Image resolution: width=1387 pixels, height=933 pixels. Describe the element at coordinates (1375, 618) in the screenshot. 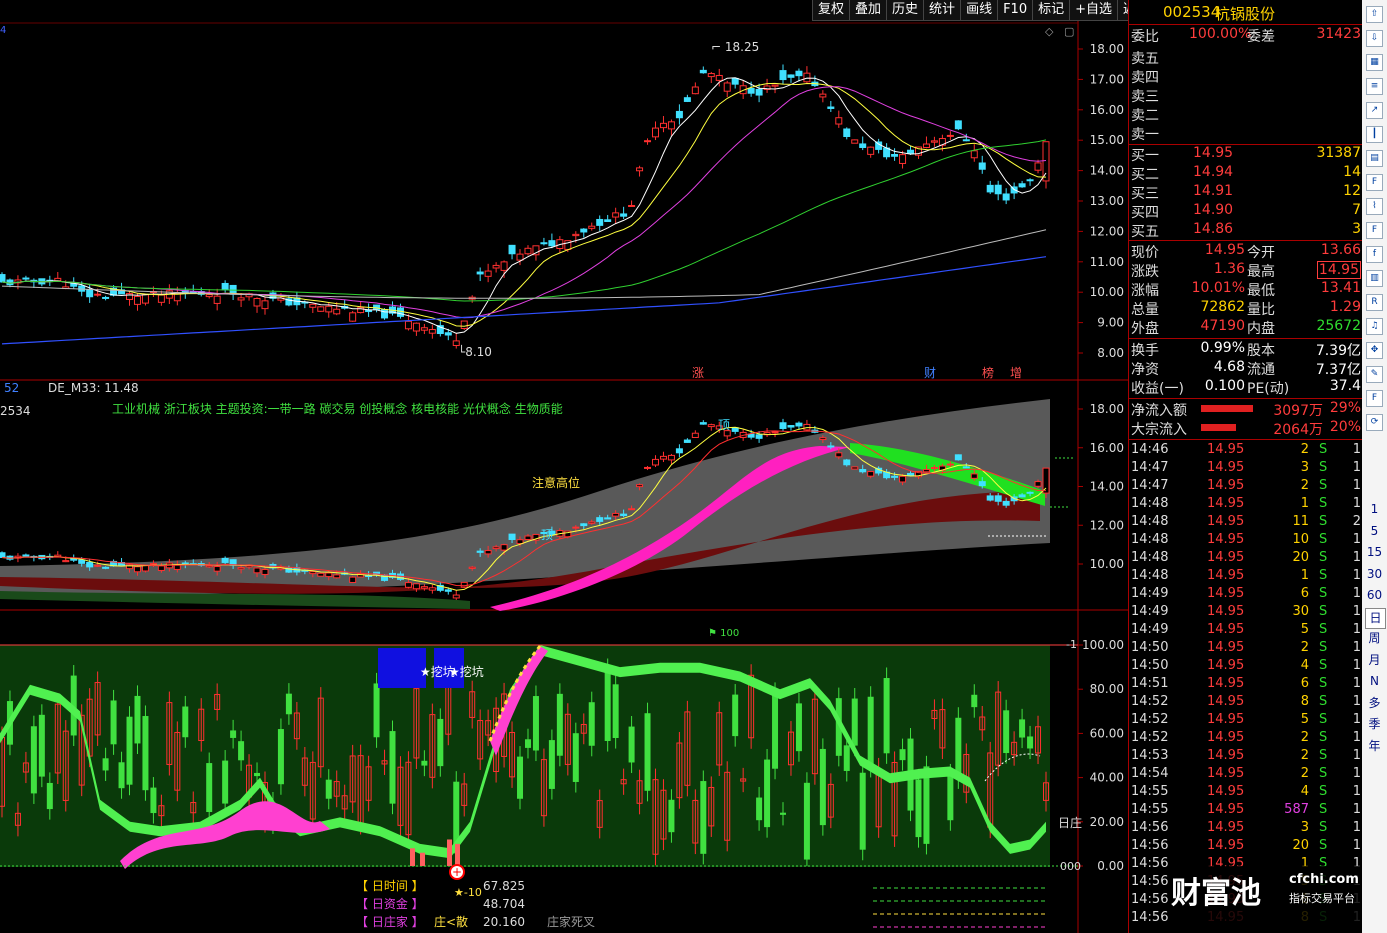

I see `period-5-button: 日` at that location.